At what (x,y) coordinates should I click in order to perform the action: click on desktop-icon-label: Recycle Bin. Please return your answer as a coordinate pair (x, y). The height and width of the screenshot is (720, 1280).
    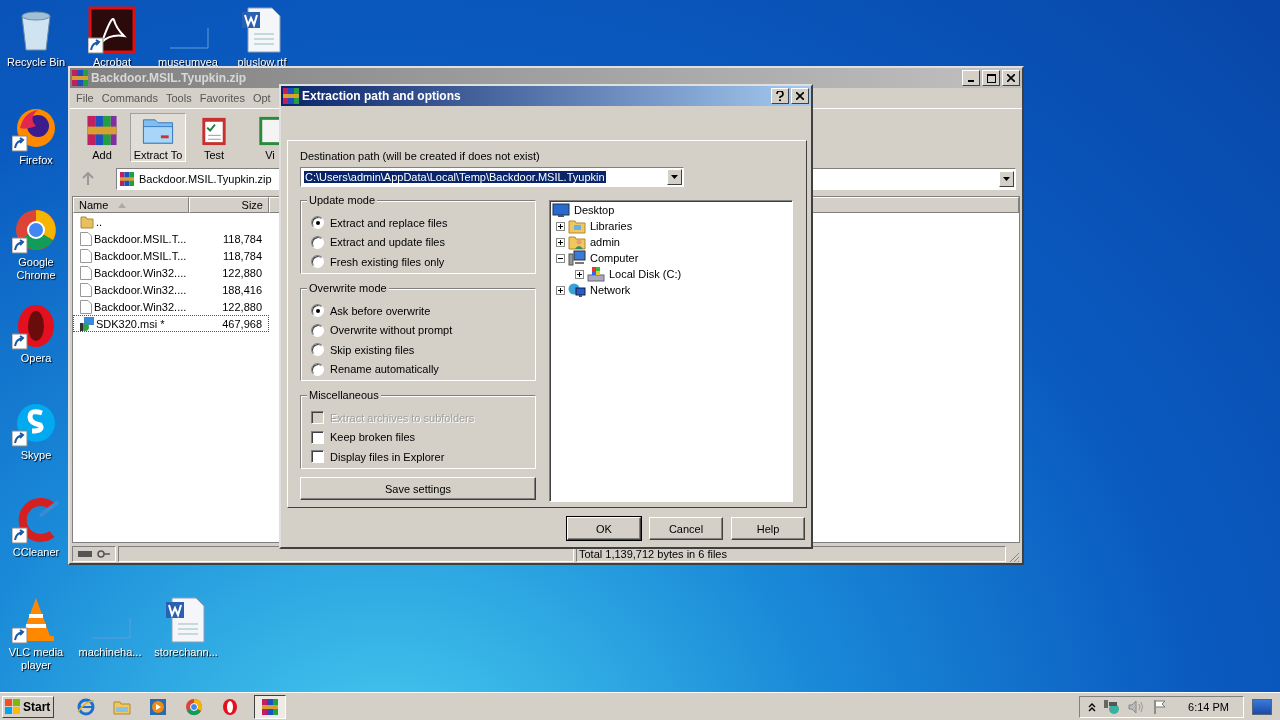
    Looking at the image, I should click on (36, 62).